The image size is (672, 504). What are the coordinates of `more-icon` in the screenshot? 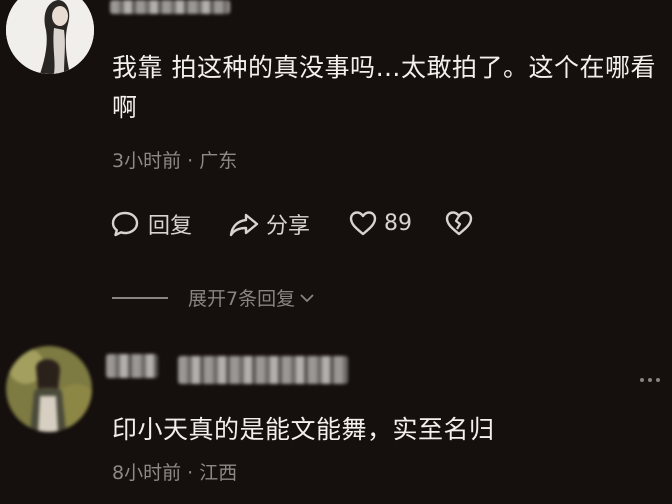 It's located at (650, 380).